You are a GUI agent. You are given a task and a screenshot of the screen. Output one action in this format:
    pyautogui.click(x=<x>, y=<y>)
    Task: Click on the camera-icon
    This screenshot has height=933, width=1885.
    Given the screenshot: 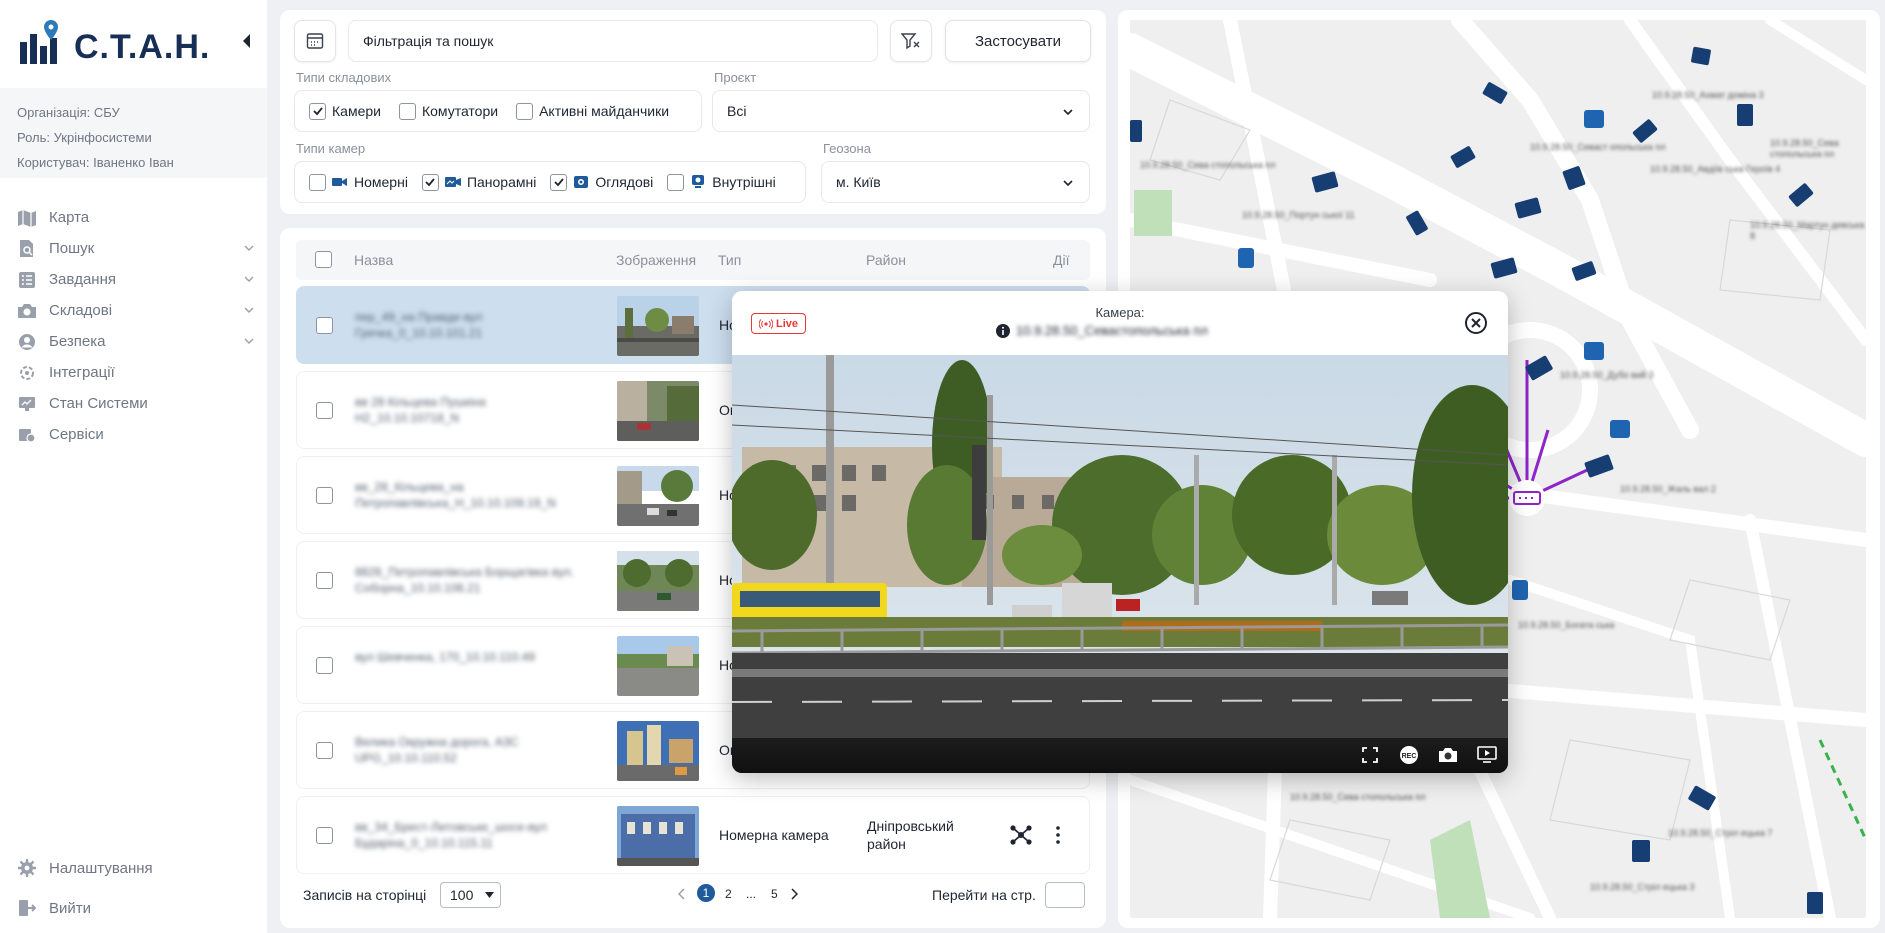 What is the action you would take?
    pyautogui.click(x=27, y=311)
    